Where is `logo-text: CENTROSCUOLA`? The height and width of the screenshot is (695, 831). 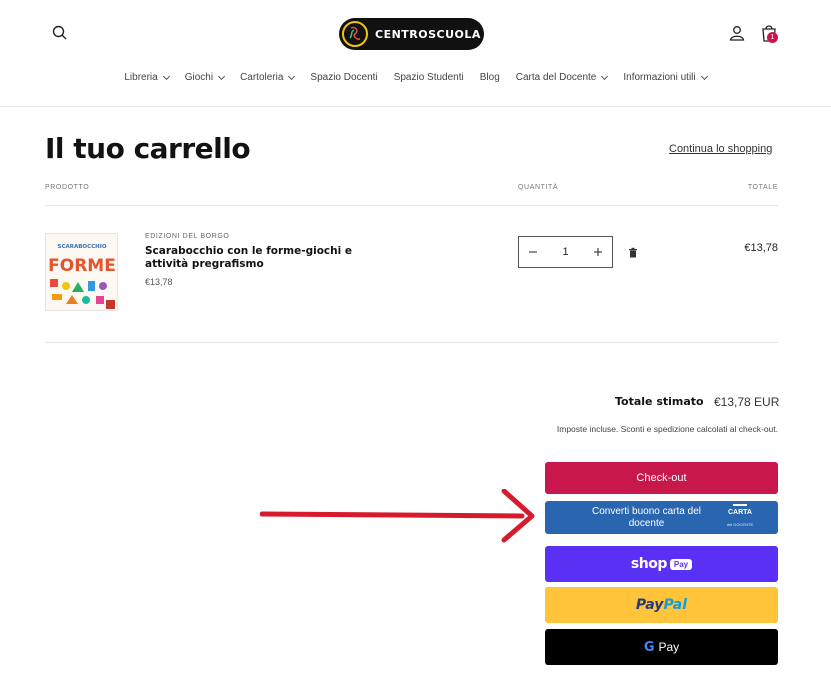
logo-text: CENTROSCUOLA is located at coordinates (428, 34).